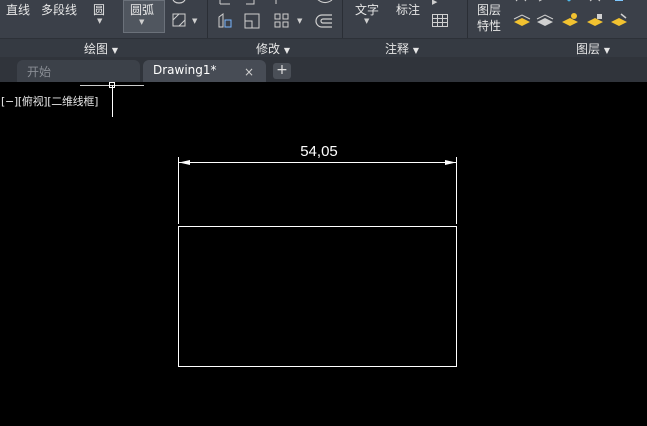 Image resolution: width=647 pixels, height=426 pixels. What do you see at coordinates (78, 71) in the screenshot?
I see `tab-start: 开始` at bounding box center [78, 71].